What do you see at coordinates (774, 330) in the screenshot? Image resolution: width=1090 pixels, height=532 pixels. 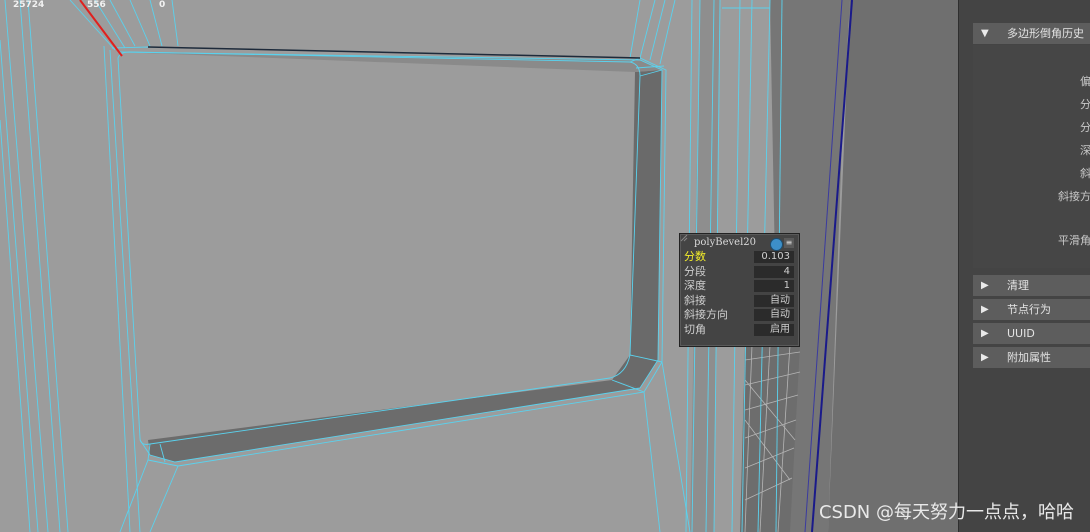 I see `attr-value: 启用` at bounding box center [774, 330].